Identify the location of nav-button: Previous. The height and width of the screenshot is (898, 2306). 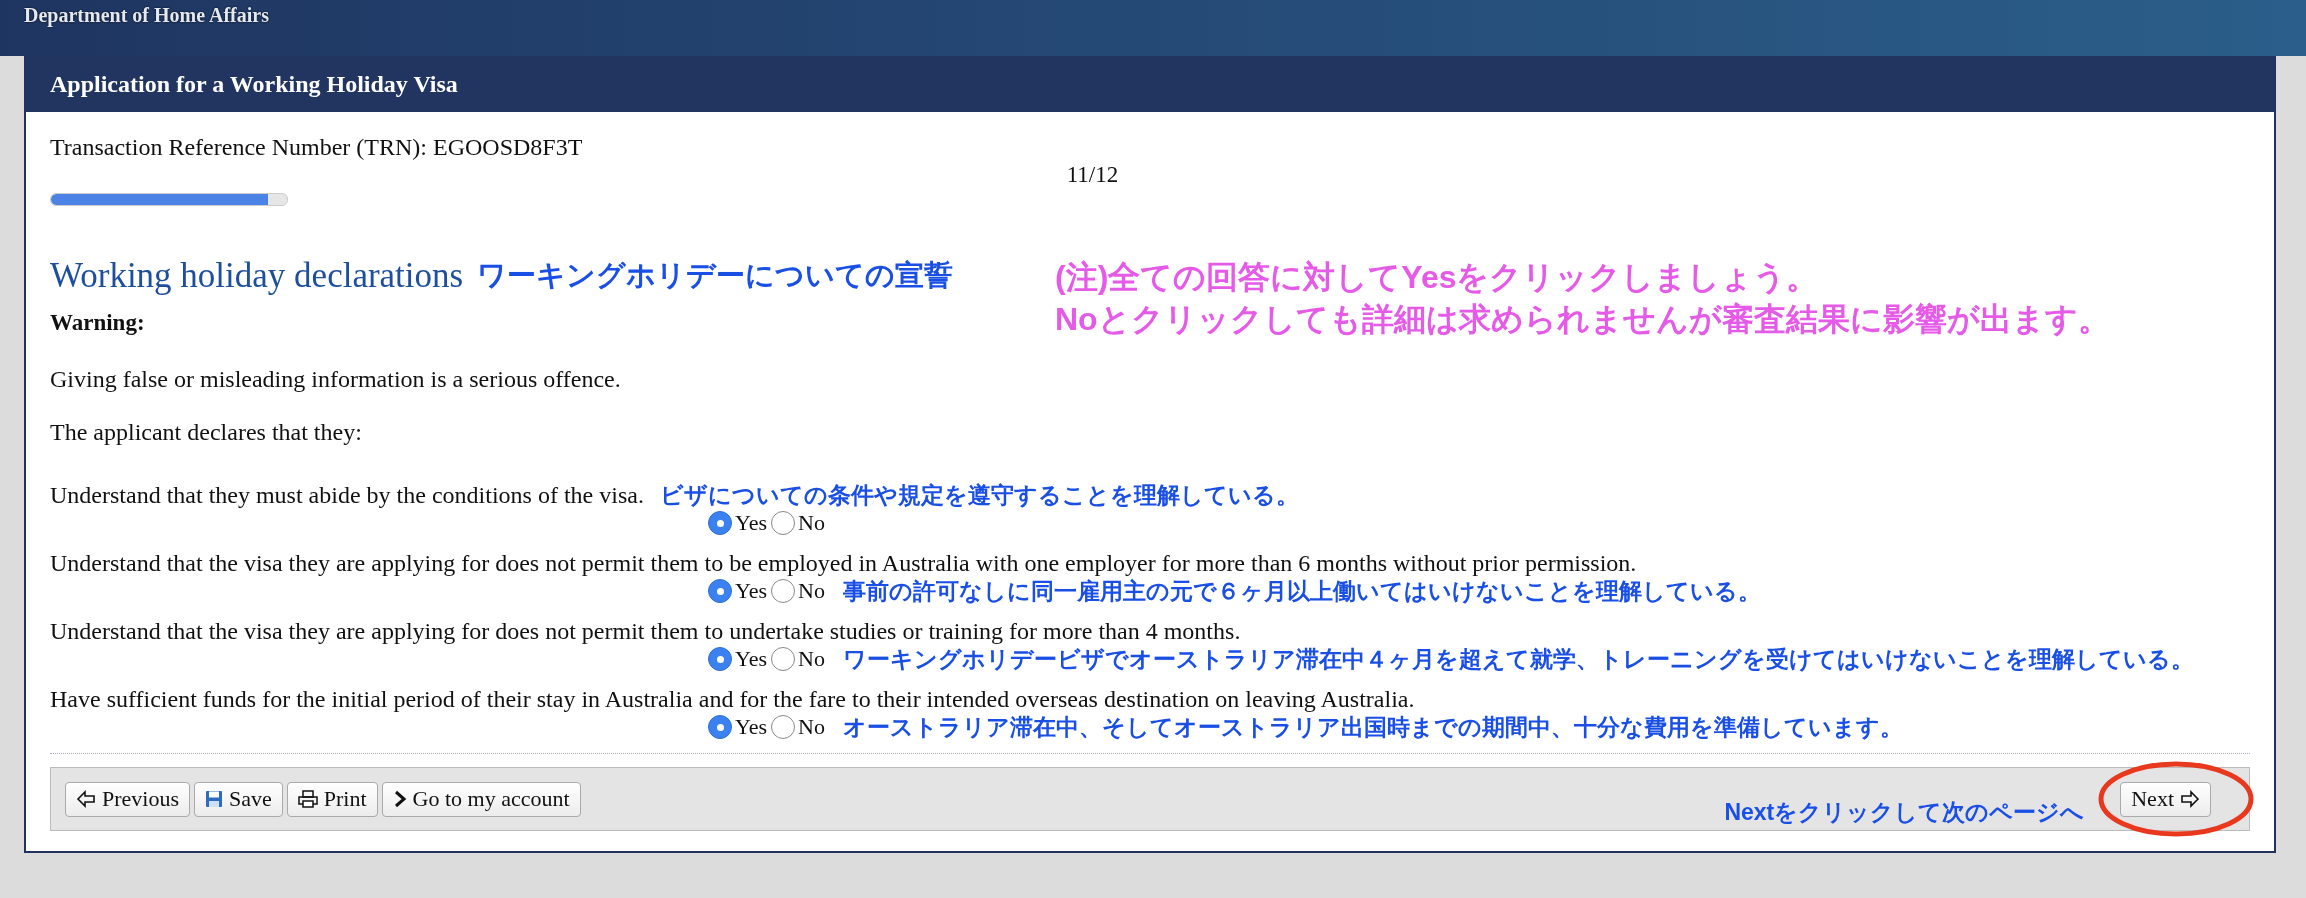
(127, 799).